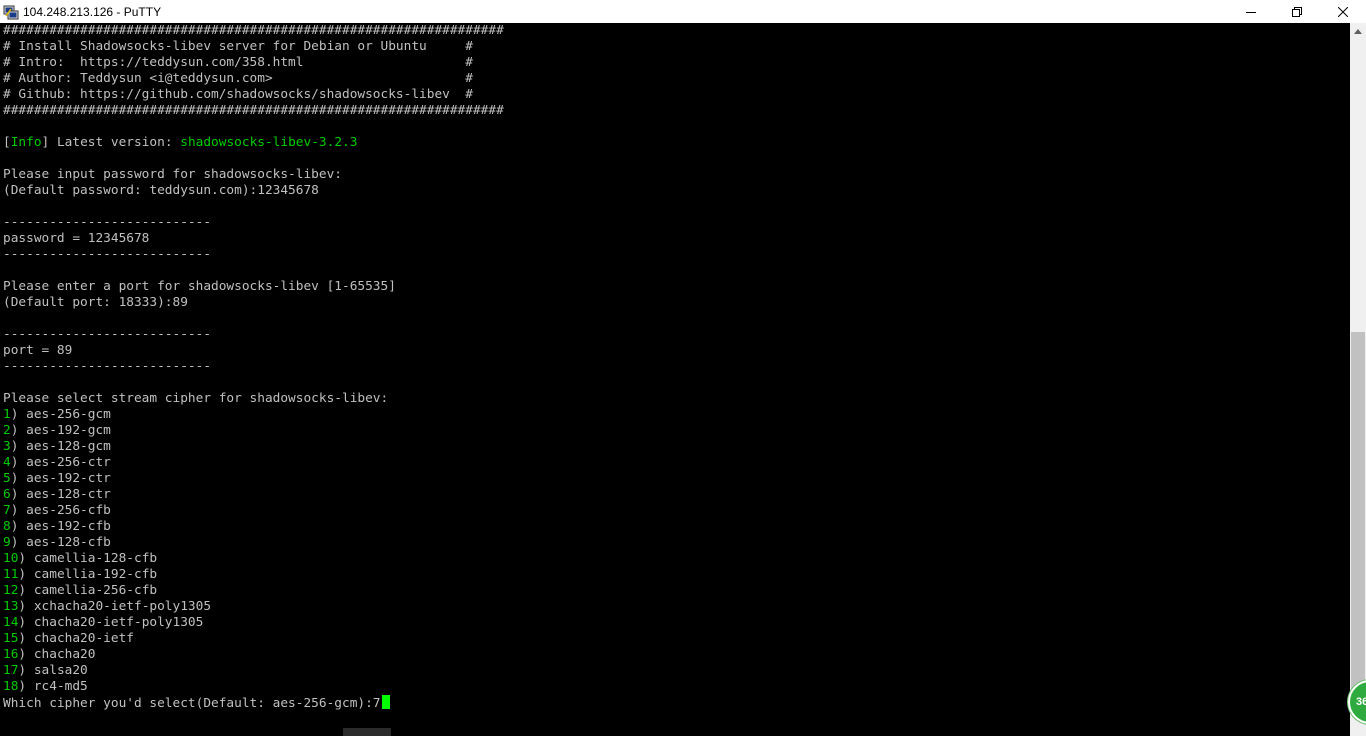 The height and width of the screenshot is (736, 1366). I want to click on terminal-line: 18) rc4-md5, so click(45, 687).